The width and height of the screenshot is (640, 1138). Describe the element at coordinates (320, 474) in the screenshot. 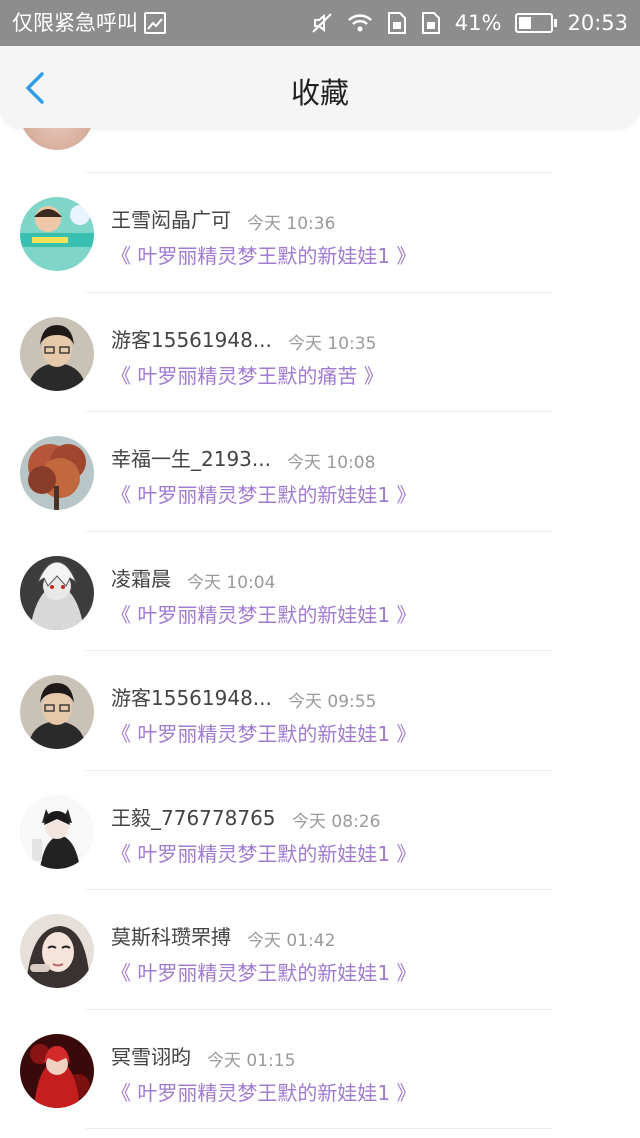

I see `list-item: 幸福一生_2193... 今天 10:08 《 叶罗丽精灵梦王默的新娃娃1 》` at that location.